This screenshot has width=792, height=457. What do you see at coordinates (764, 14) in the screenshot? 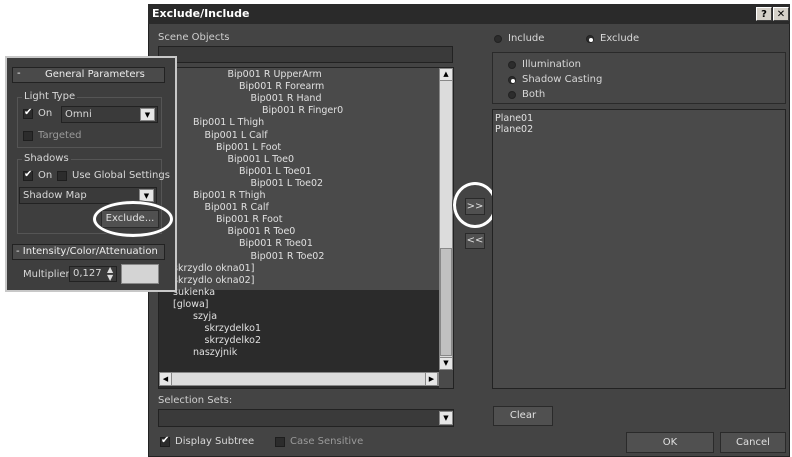
I see `help-button: ?` at bounding box center [764, 14].